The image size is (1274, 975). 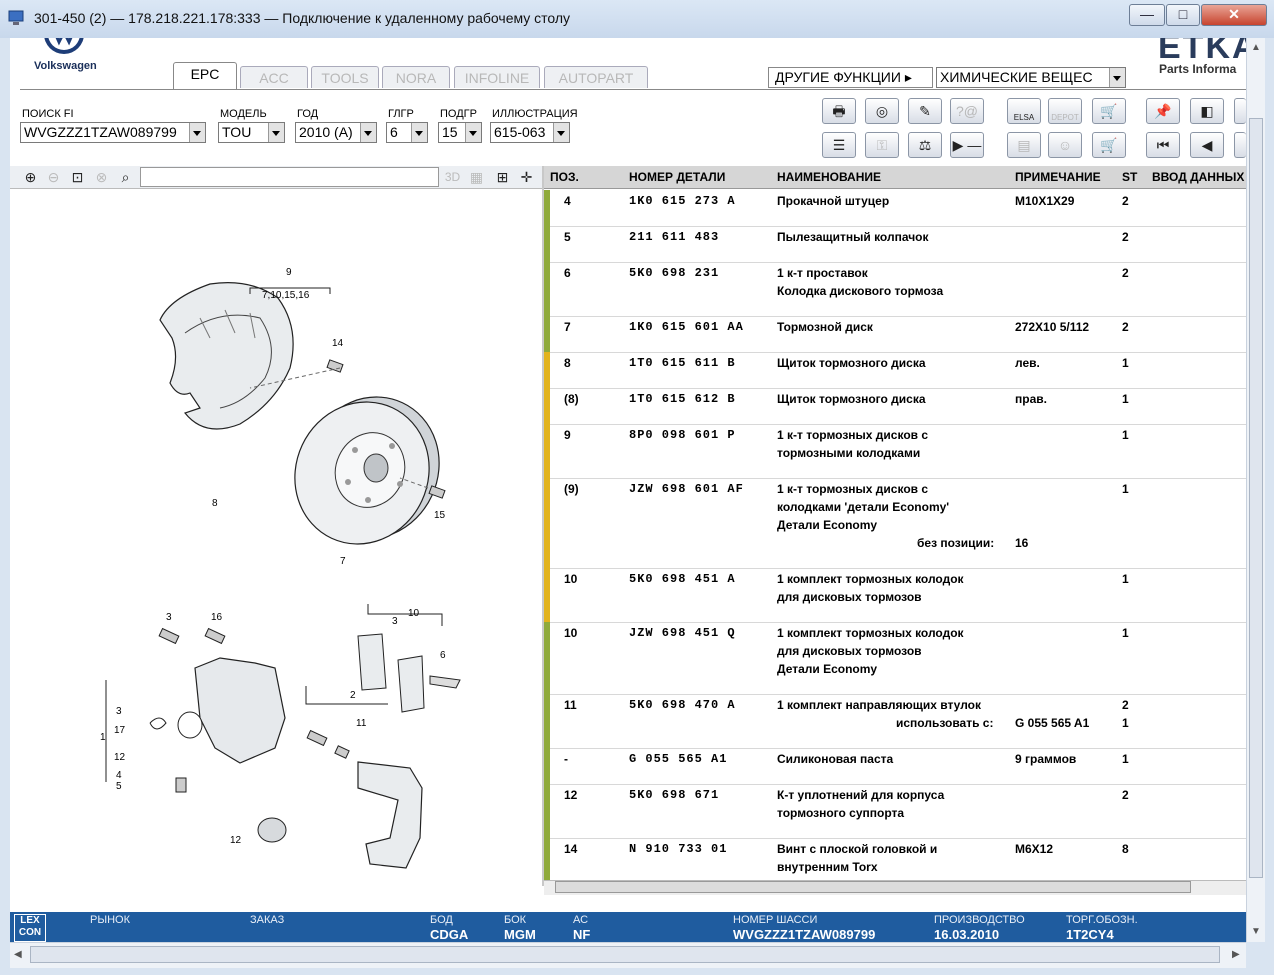 What do you see at coordinates (113, 132) in the screenshot?
I see `fi-search-input: WVGZZZ1TZAW089799` at bounding box center [113, 132].